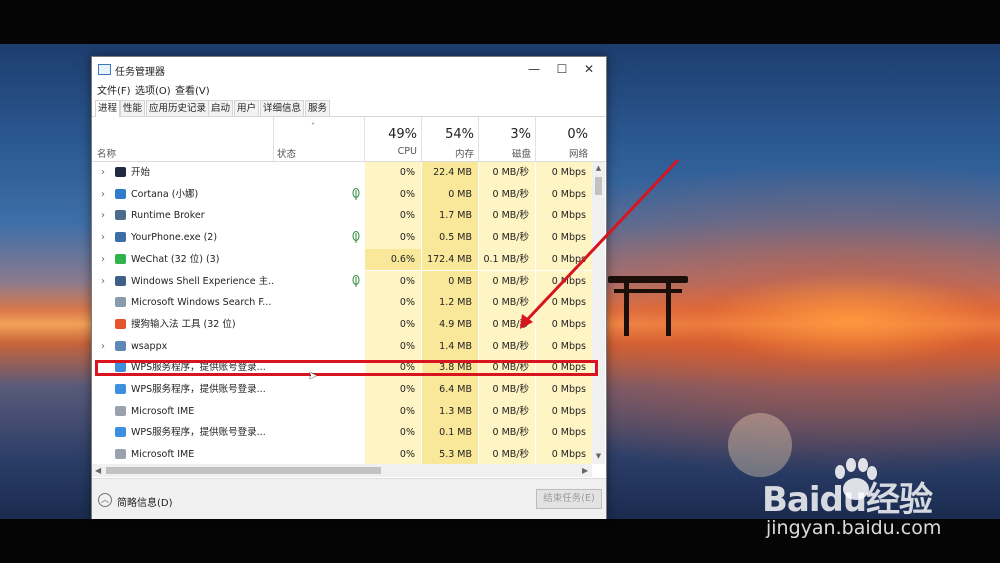 The height and width of the screenshot is (563, 1000). What do you see at coordinates (163, 411) in the screenshot?
I see `process-name: Microsoft IME` at bounding box center [163, 411].